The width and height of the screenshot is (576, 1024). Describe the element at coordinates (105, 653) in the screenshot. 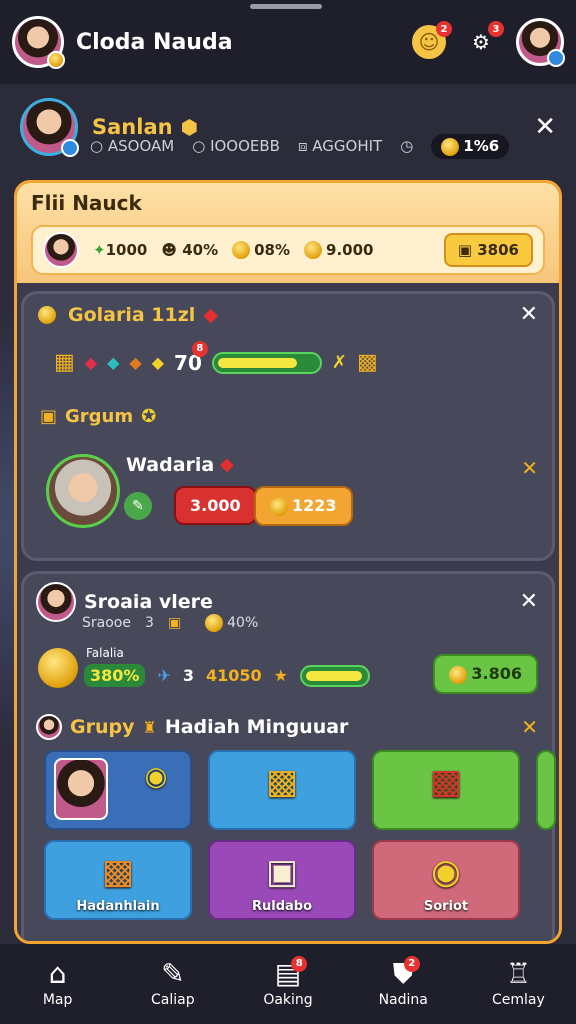

I see `sub-label: Falalia` at that location.